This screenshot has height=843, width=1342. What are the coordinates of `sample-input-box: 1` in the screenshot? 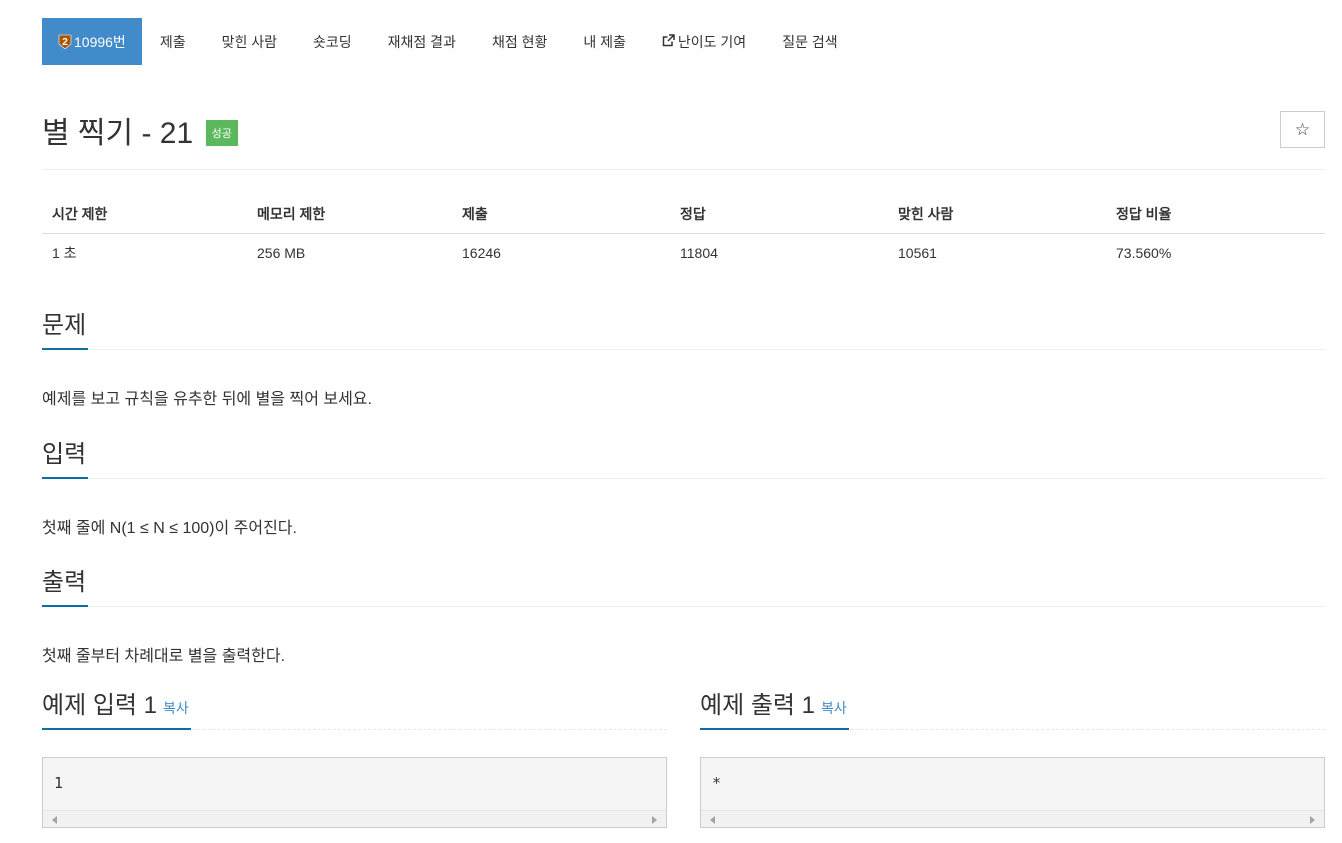 It's located at (354, 792).